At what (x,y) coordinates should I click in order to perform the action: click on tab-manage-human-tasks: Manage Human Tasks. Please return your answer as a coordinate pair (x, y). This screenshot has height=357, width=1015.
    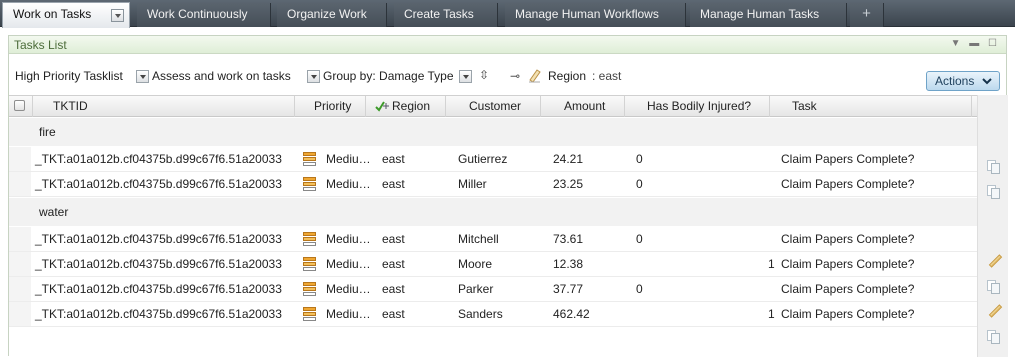
    Looking at the image, I should click on (768, 15).